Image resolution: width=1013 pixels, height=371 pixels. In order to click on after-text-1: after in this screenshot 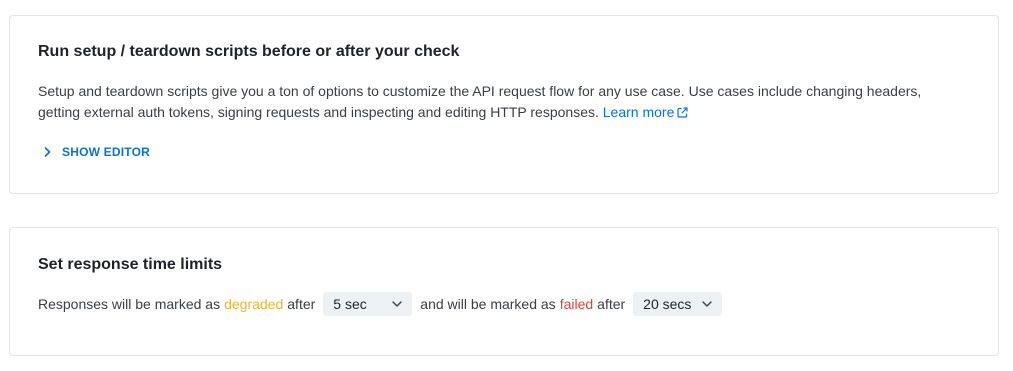, I will do `click(301, 304)`.